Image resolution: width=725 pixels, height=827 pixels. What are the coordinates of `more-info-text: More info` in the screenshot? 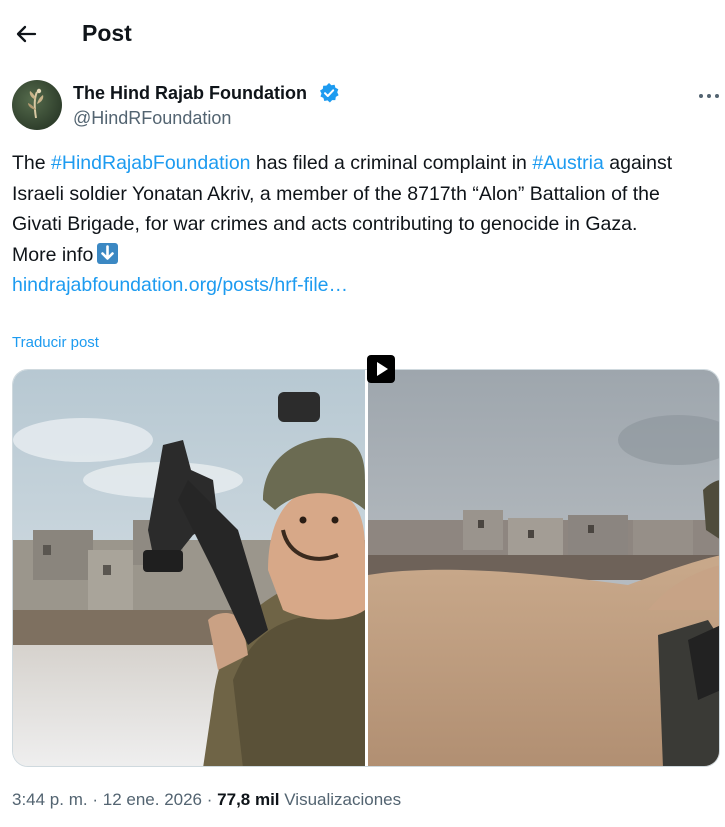 It's located at (53, 254).